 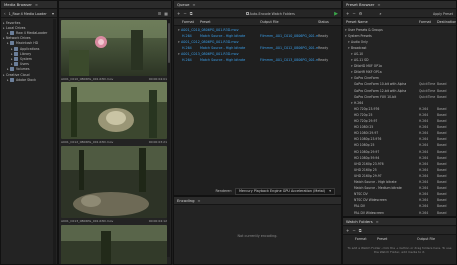 What do you see at coordinates (230, 22) in the screenshot?
I see `preset-column-header: Preset` at bounding box center [230, 22].